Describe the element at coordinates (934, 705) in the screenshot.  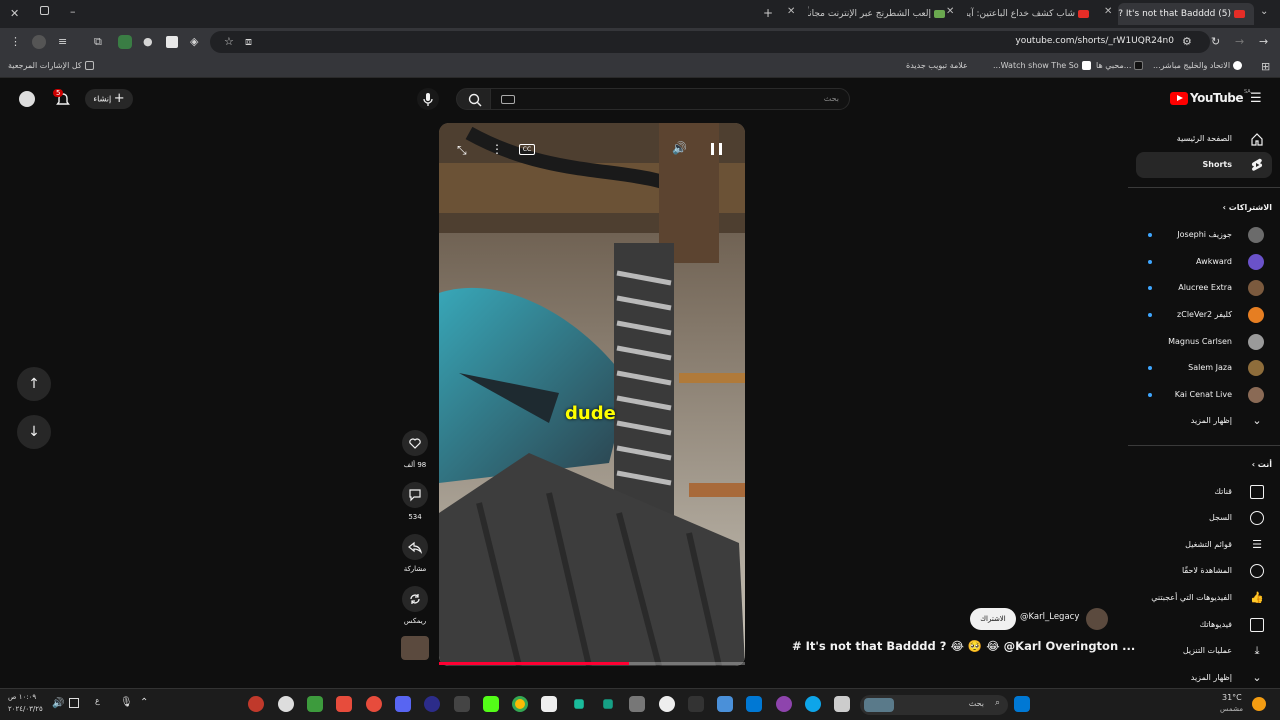
I see `taskbar-search: بحث ⌕` at that location.